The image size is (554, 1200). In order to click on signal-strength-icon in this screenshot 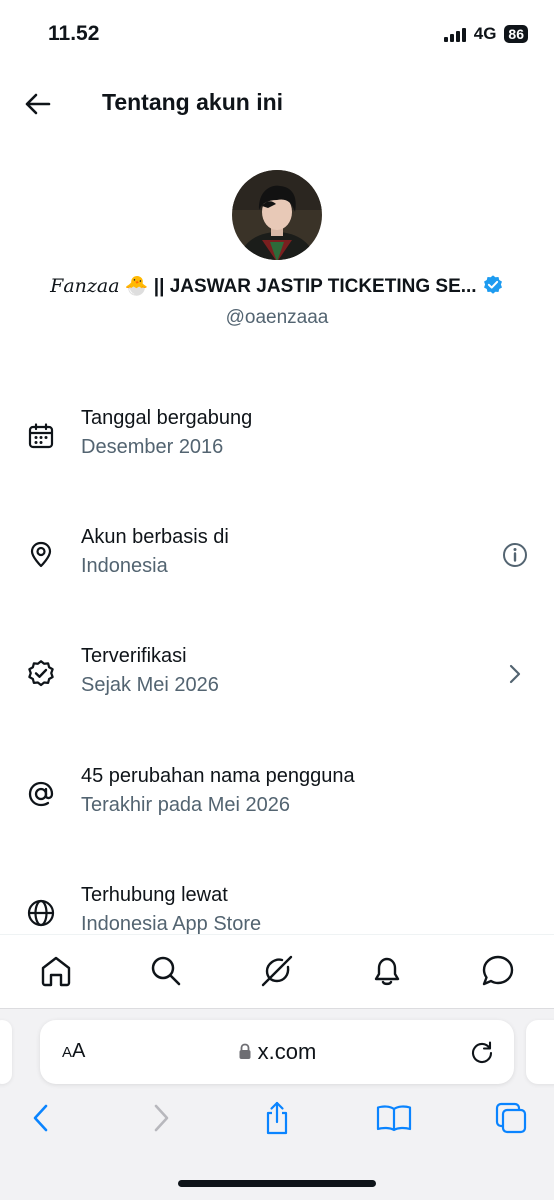, I will do `click(454, 34)`.